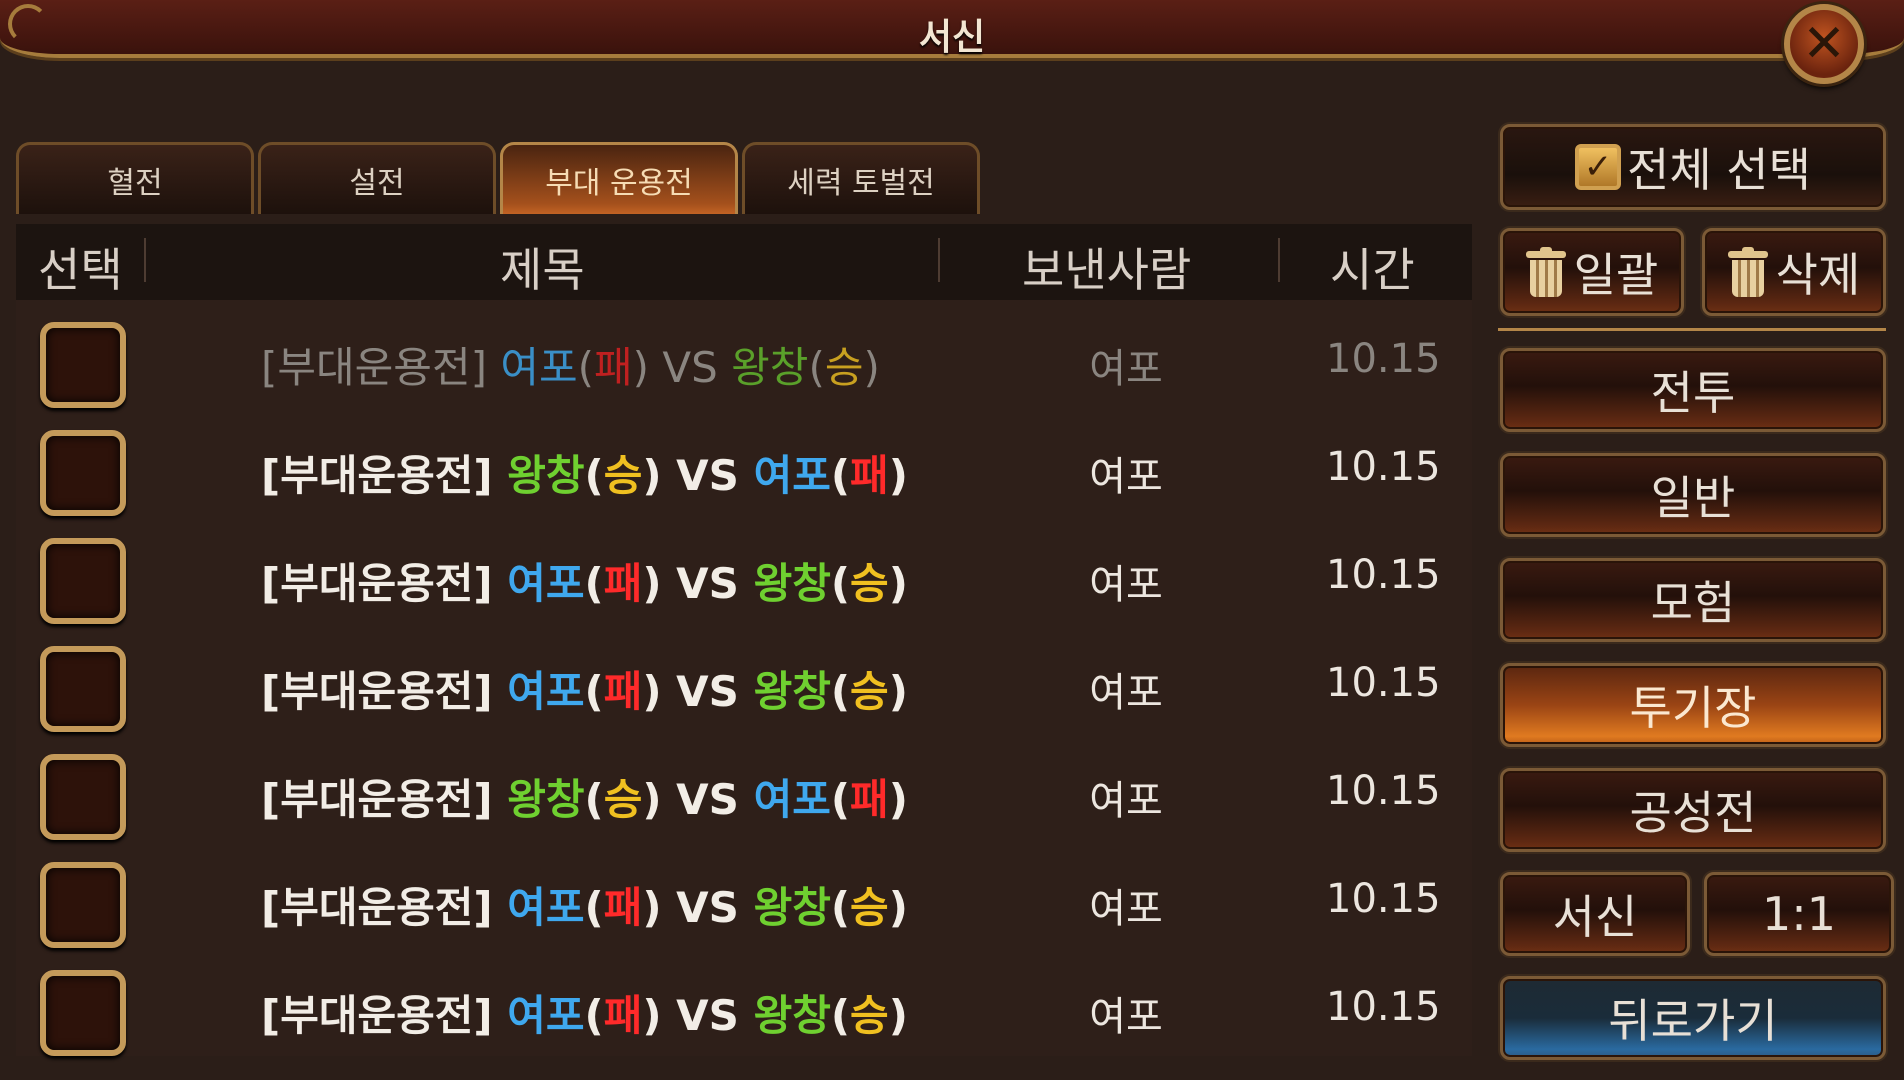 Image resolution: width=1904 pixels, height=1080 pixels. Describe the element at coordinates (1799, 914) in the screenshot. I see `one-on-one-button: 1:1` at that location.